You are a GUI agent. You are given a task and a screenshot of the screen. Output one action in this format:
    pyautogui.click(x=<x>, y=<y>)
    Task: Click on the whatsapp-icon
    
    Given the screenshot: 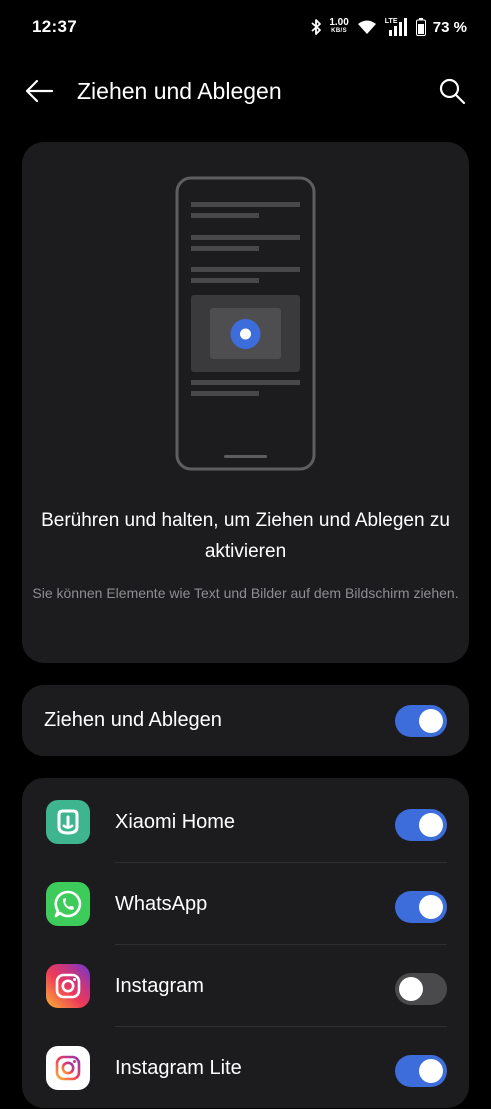 What is the action you would take?
    pyautogui.click(x=68, y=904)
    